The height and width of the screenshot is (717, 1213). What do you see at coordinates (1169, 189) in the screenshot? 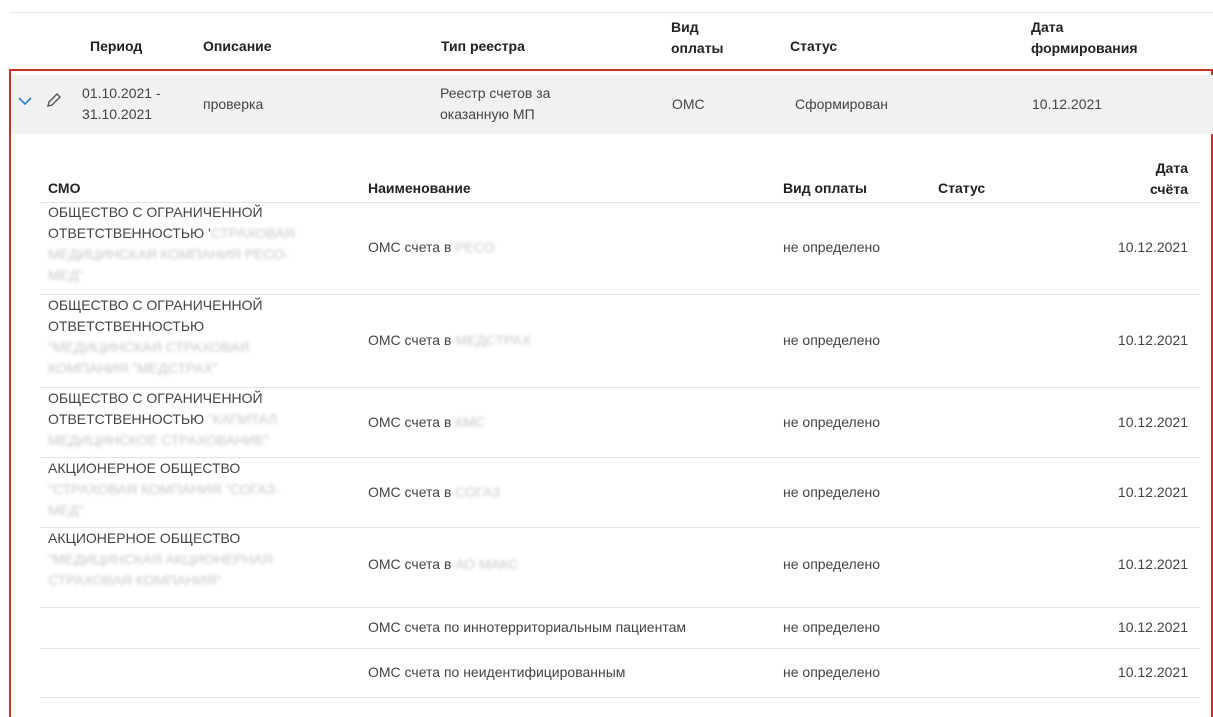
I see `details-col-date-line2: счёта` at bounding box center [1169, 189].